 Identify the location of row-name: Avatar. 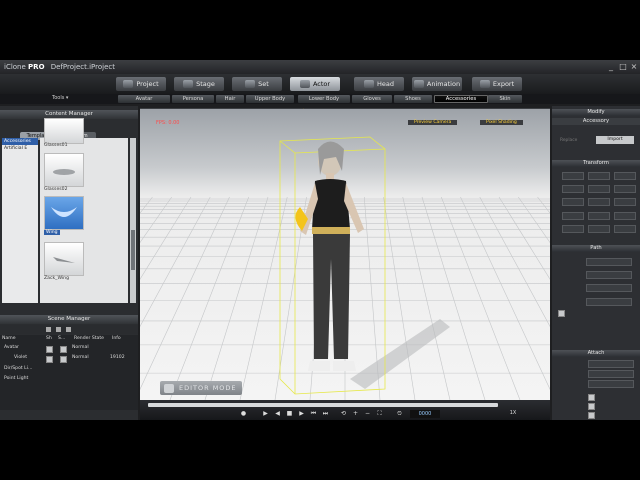
(11, 347).